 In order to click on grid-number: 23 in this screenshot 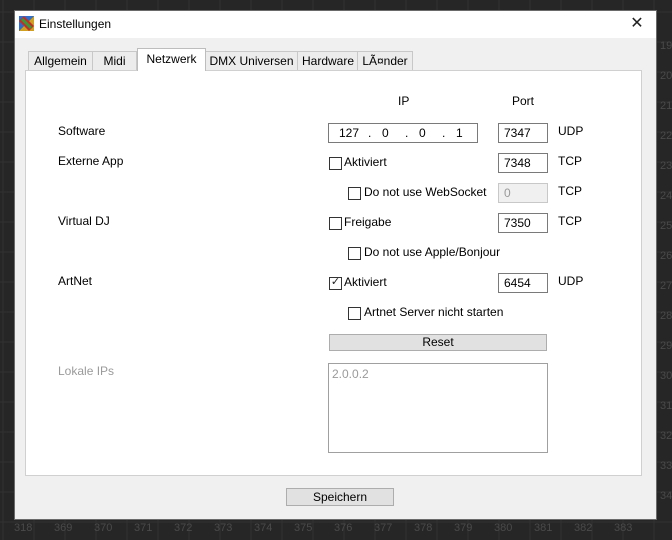, I will do `click(666, 166)`.